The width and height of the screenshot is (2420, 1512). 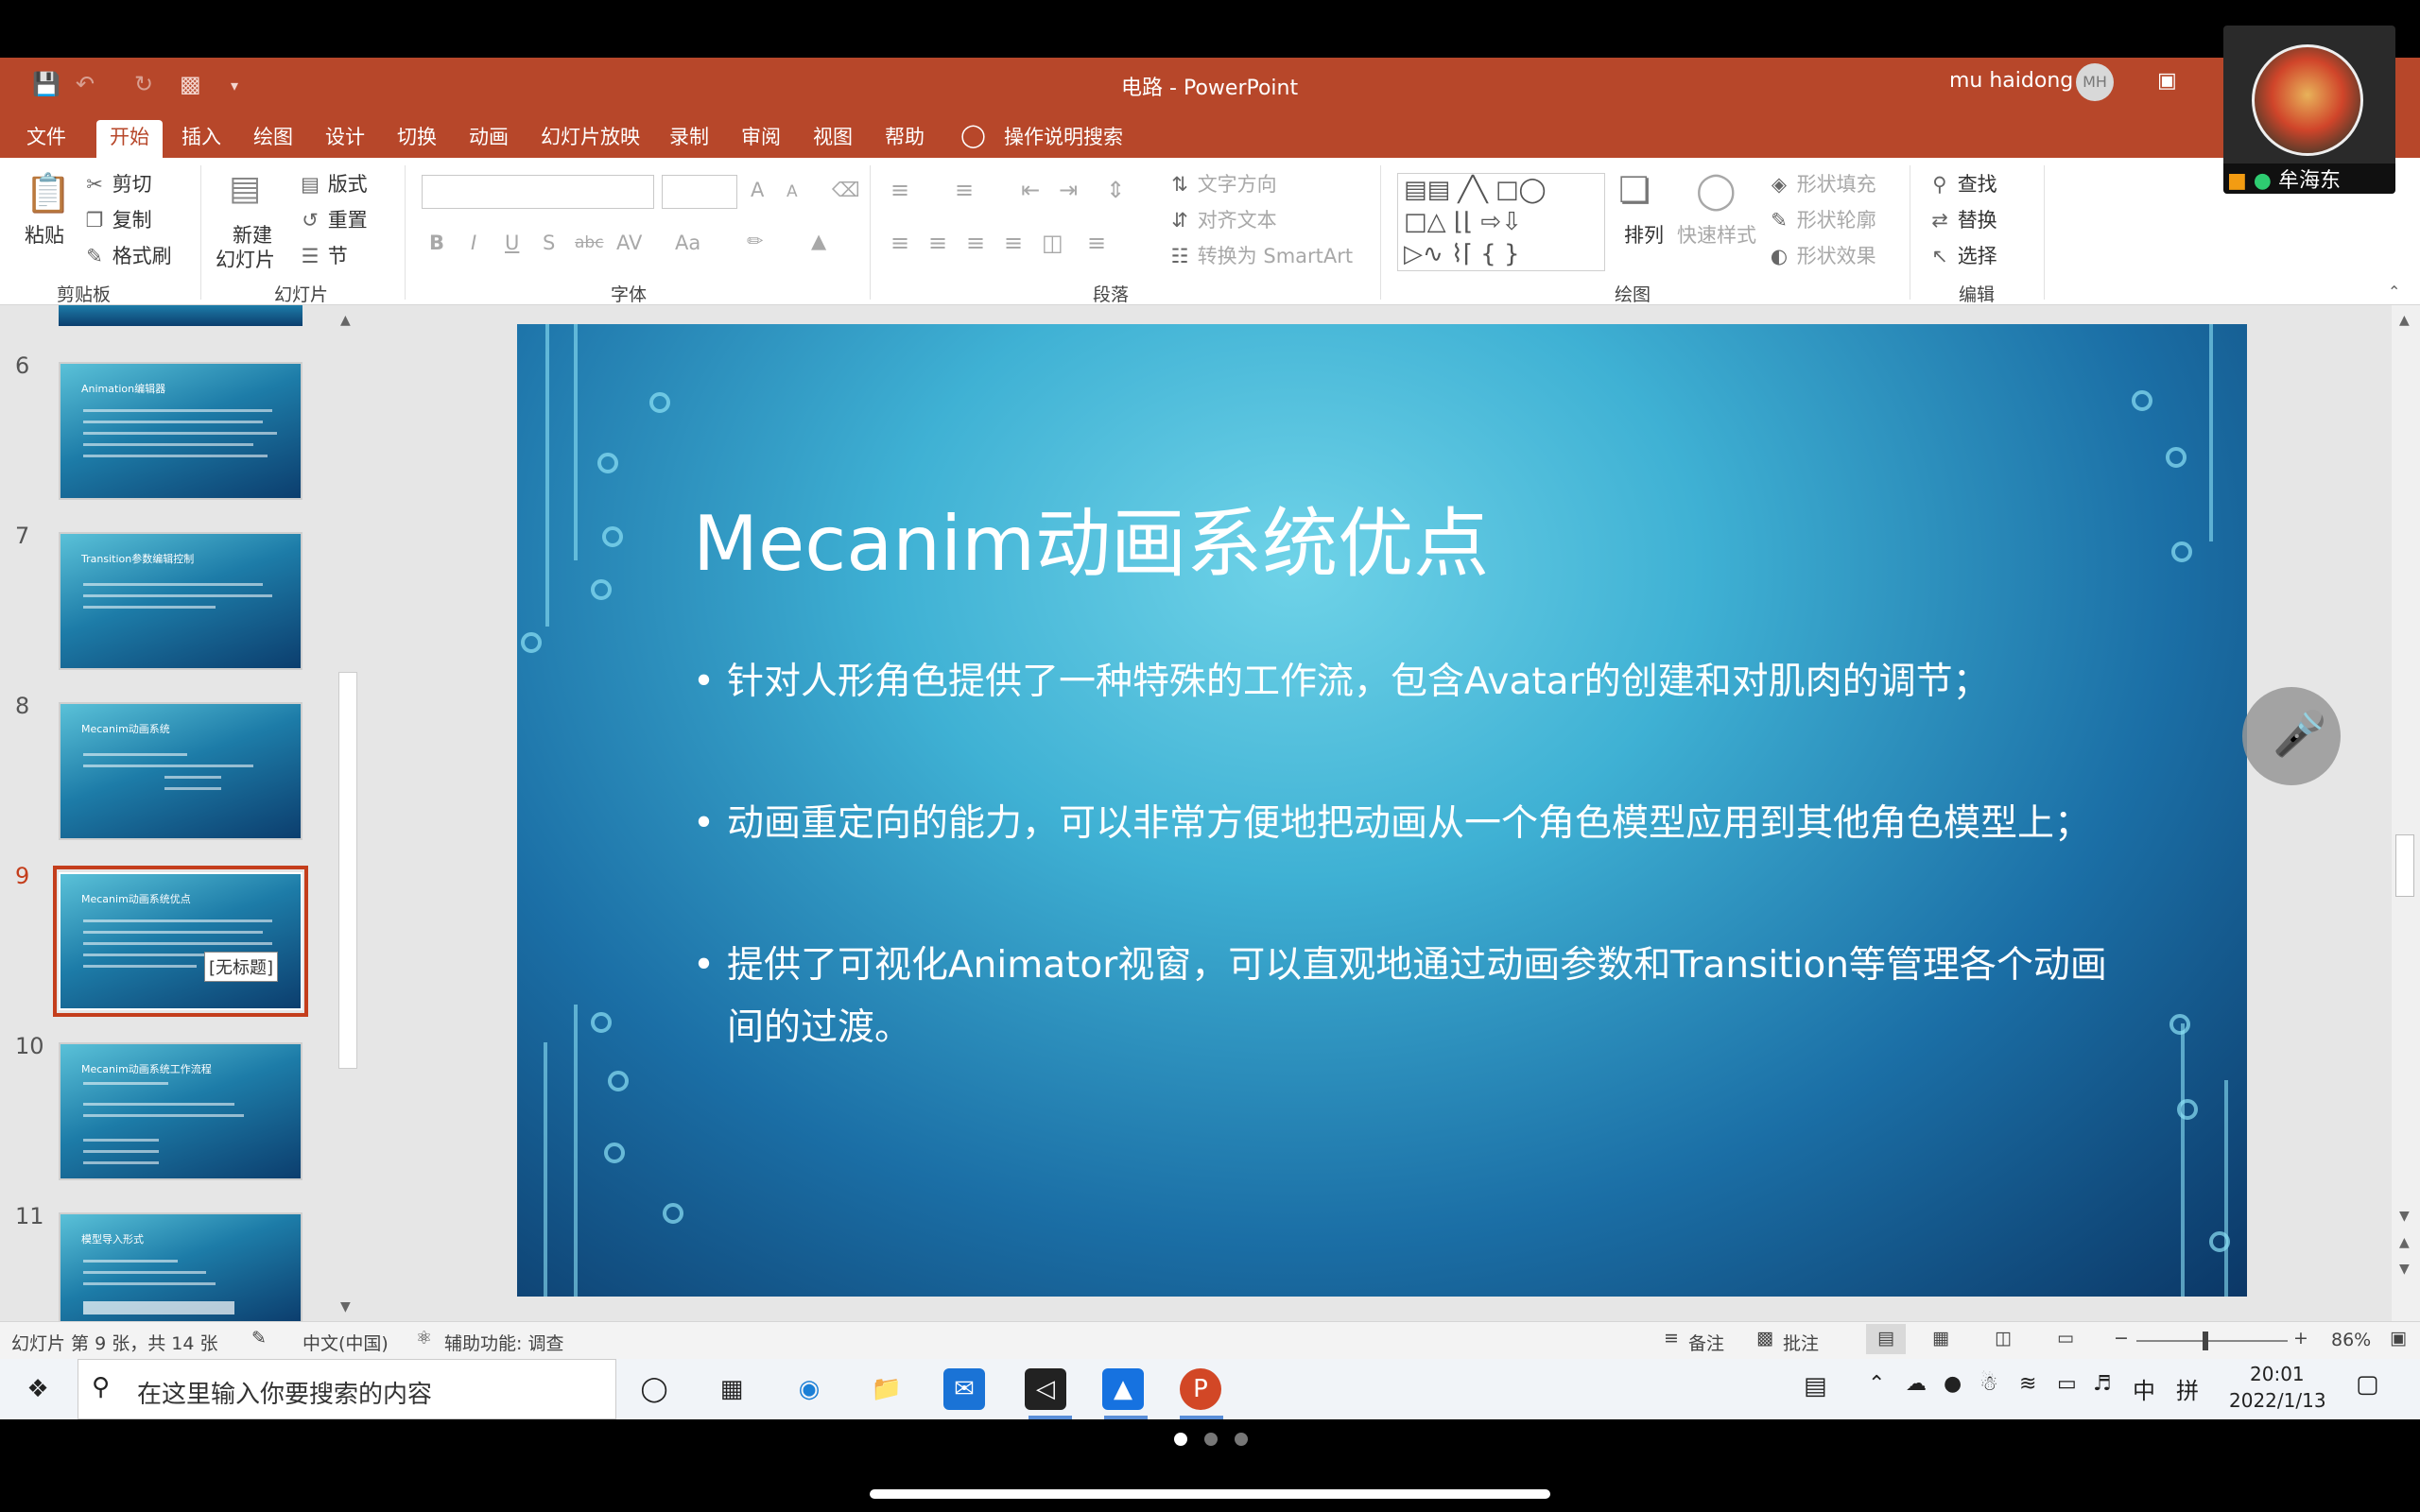 I want to click on find-button: 查找, so click(x=1977, y=184).